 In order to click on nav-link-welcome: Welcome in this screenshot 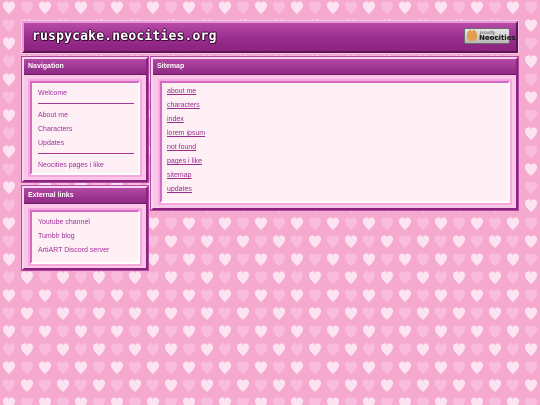, I will do `click(52, 93)`.